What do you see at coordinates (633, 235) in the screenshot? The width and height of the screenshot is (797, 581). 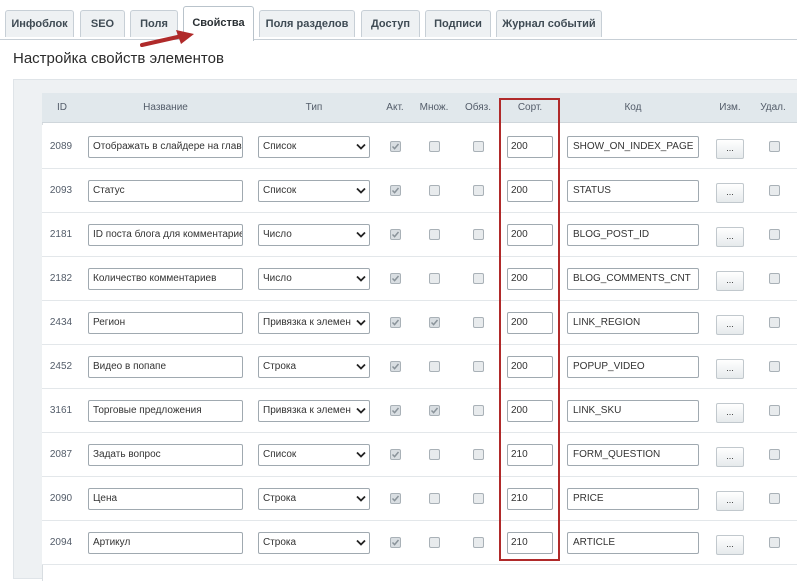 I see `code-input: BLOG_POST_ID` at bounding box center [633, 235].